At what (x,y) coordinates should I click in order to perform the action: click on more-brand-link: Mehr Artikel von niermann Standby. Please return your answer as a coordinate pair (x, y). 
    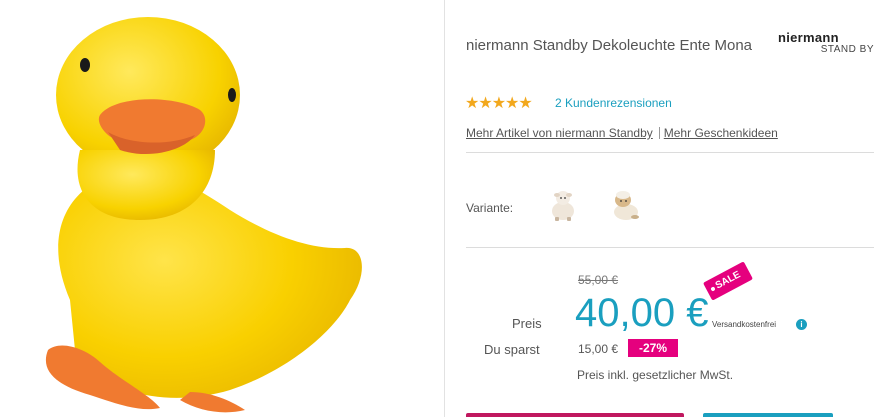
    Looking at the image, I should click on (559, 133).